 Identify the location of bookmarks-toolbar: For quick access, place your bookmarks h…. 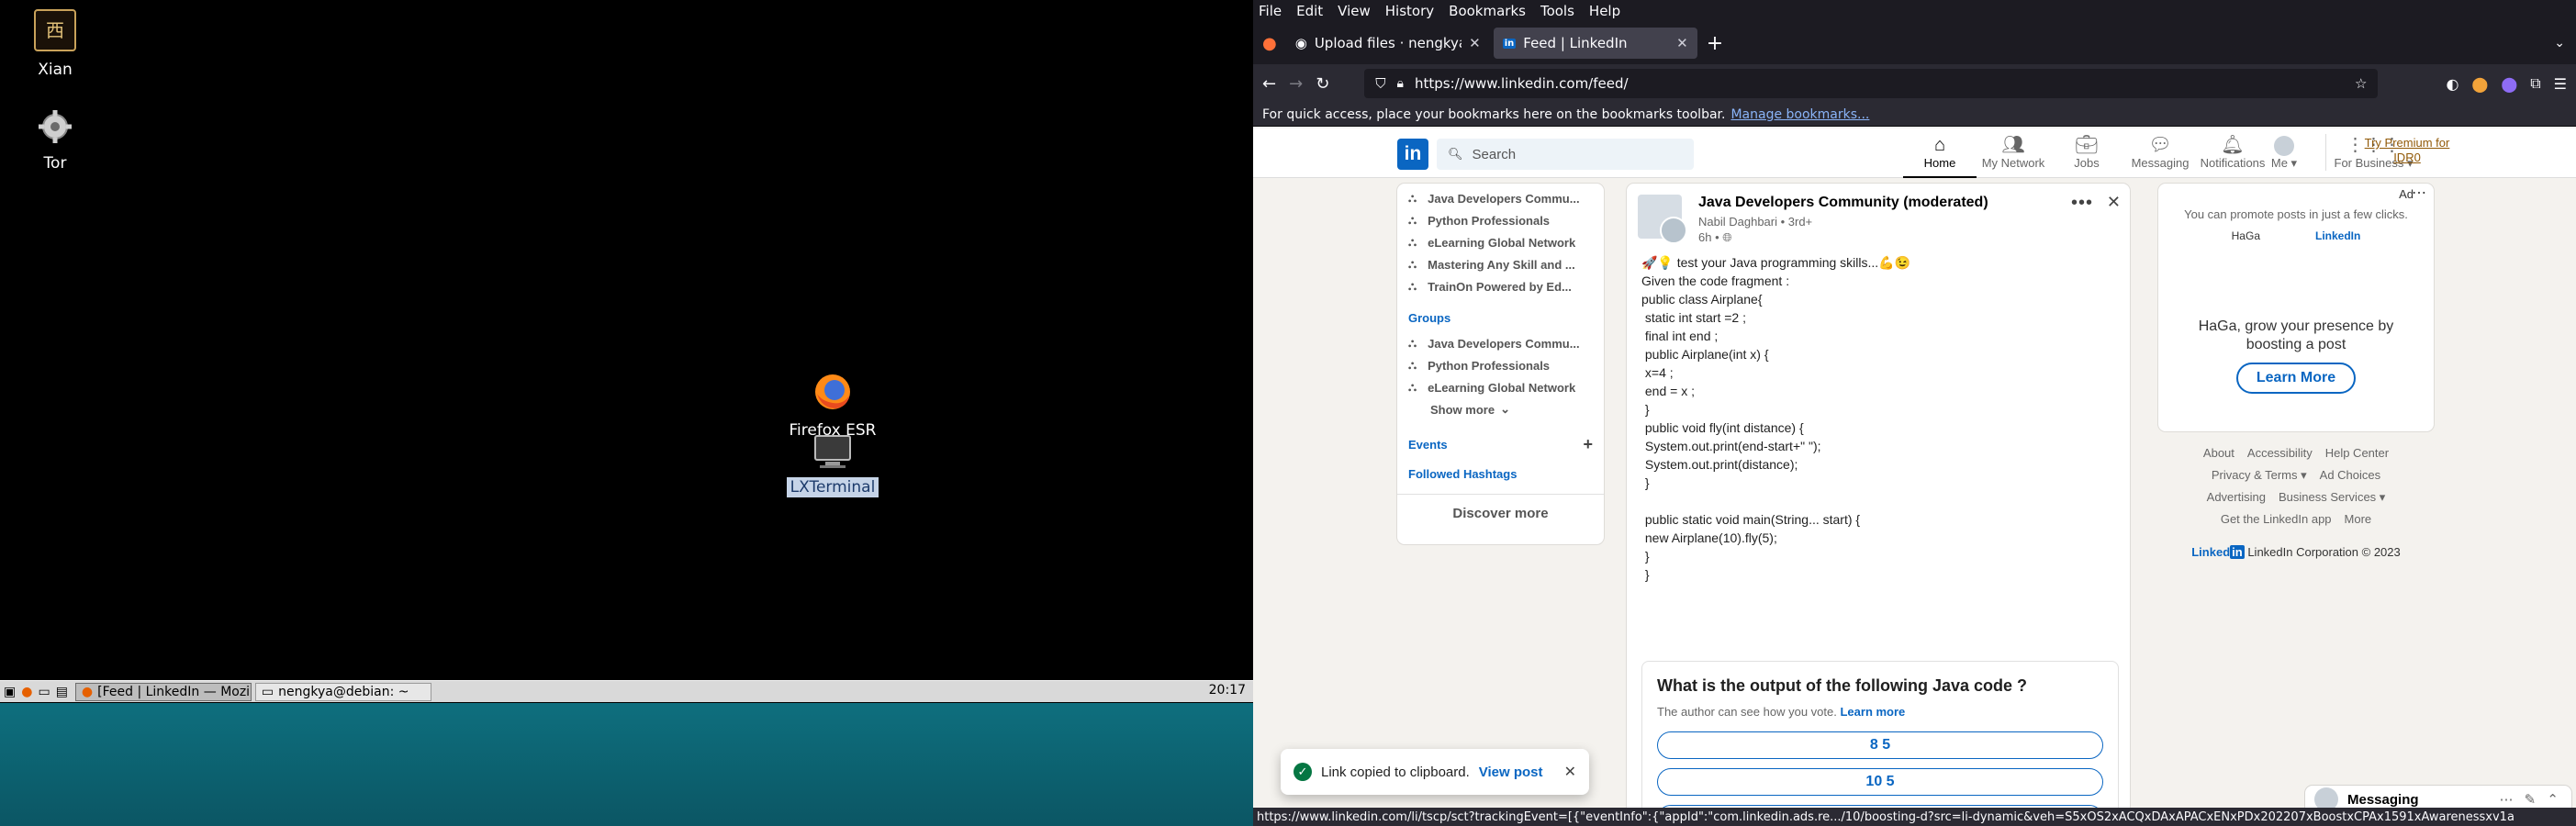
(1914, 115).